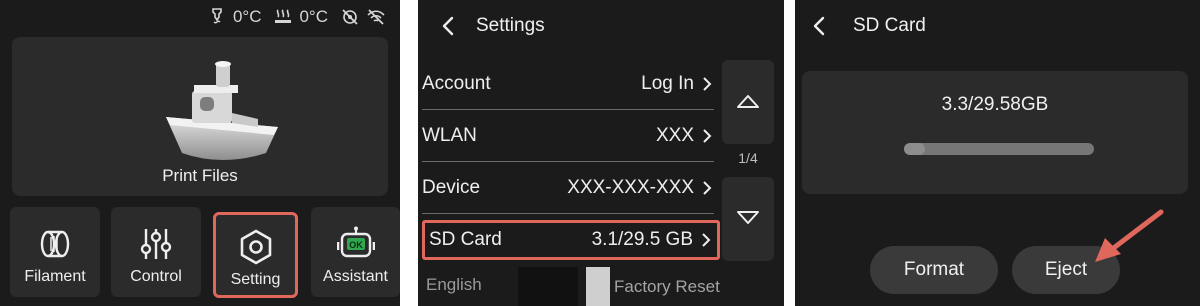 The height and width of the screenshot is (306, 1200). Describe the element at coordinates (247, 16) in the screenshot. I see `nozzle-temp: 0°C` at that location.